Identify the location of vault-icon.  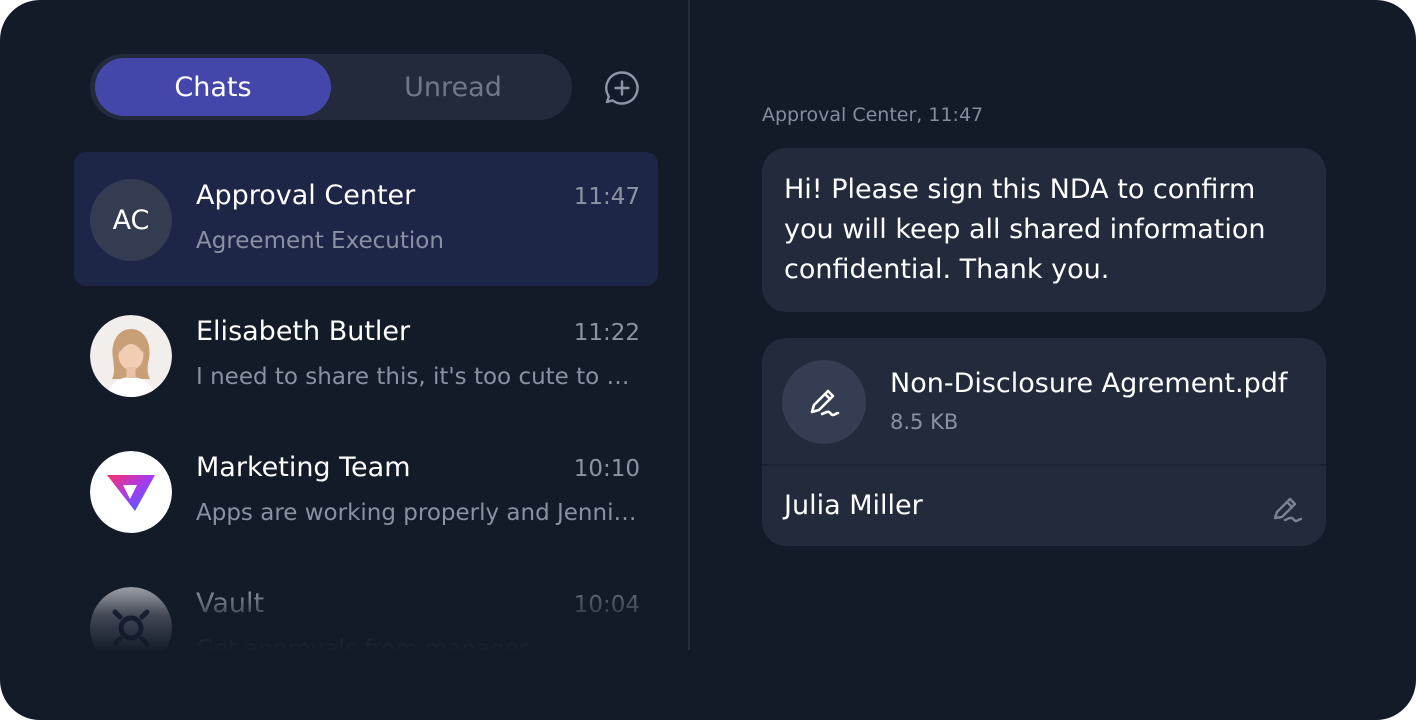
(131, 619).